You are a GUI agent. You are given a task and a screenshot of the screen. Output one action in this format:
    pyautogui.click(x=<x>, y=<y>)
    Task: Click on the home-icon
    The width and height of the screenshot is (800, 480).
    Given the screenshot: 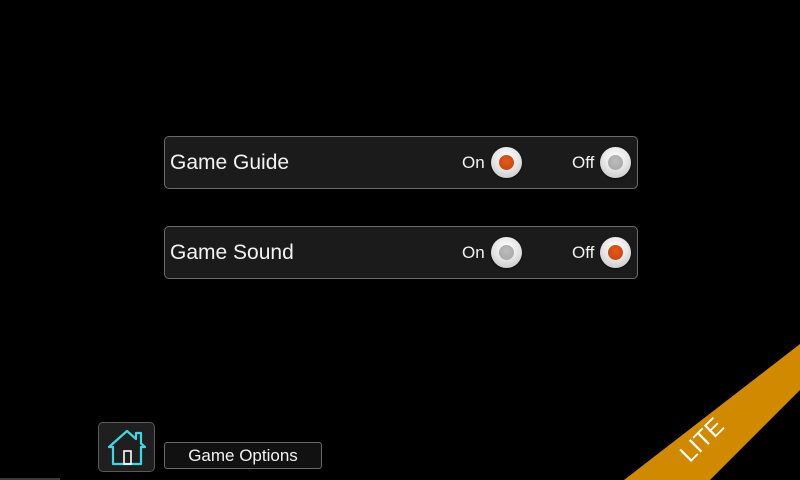 What is the action you would take?
    pyautogui.click(x=126, y=447)
    